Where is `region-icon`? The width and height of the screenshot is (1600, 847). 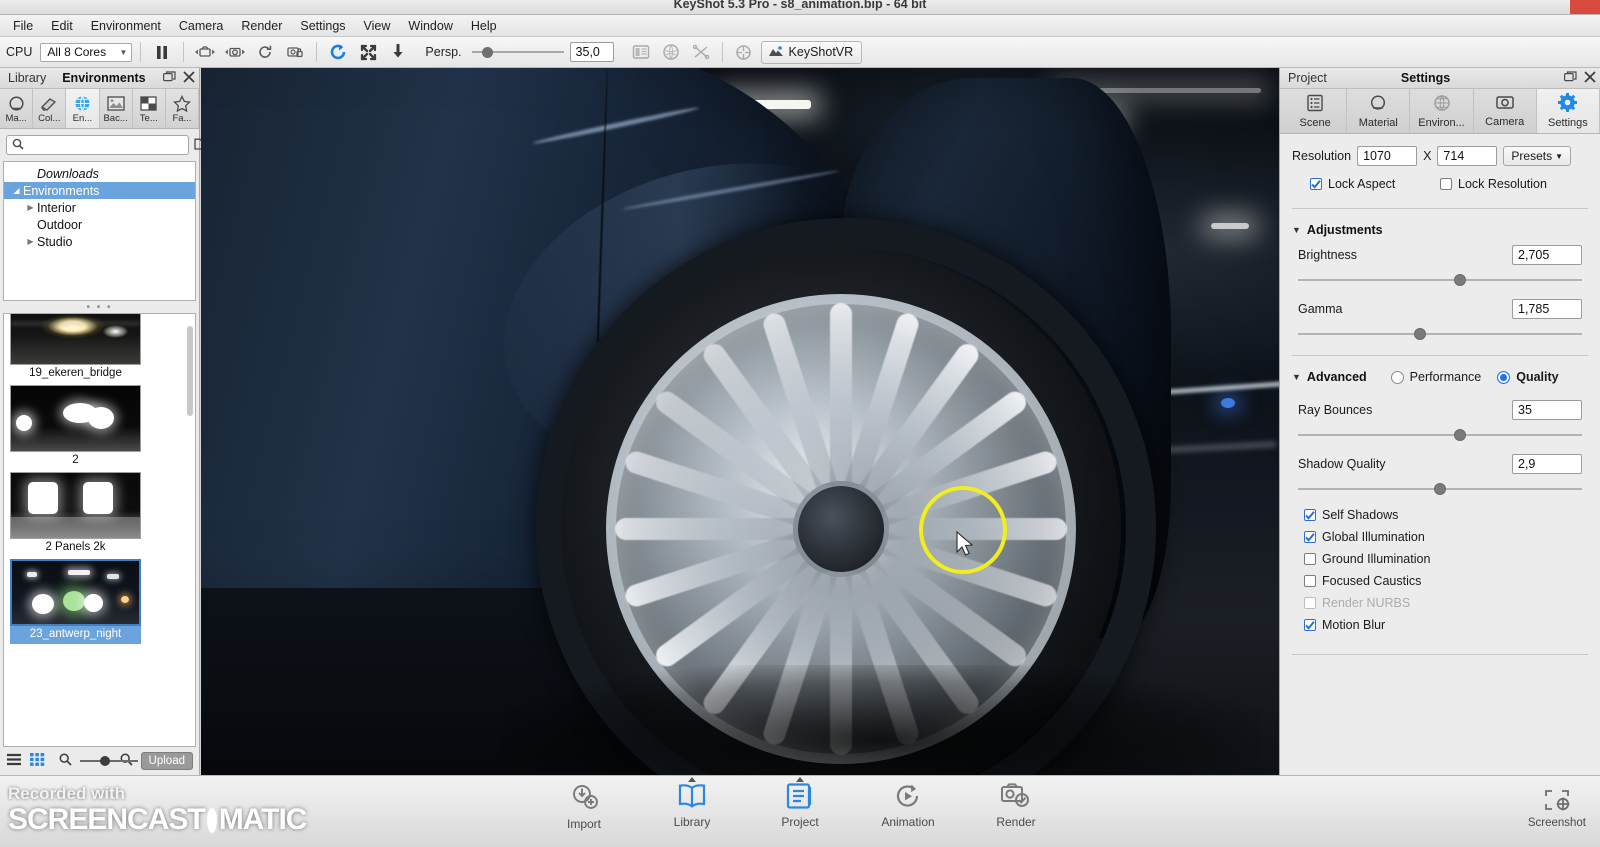
region-icon is located at coordinates (744, 52).